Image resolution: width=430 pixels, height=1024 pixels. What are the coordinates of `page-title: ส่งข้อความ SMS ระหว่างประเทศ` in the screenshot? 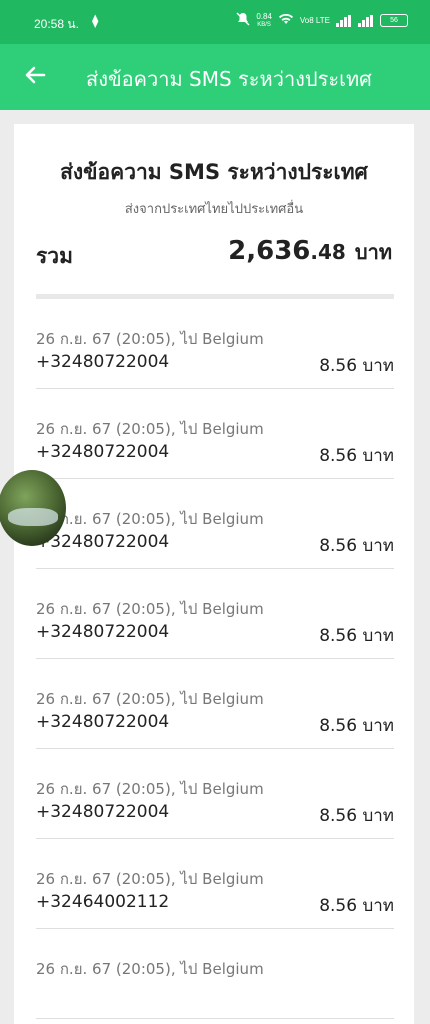 It's located at (229, 79).